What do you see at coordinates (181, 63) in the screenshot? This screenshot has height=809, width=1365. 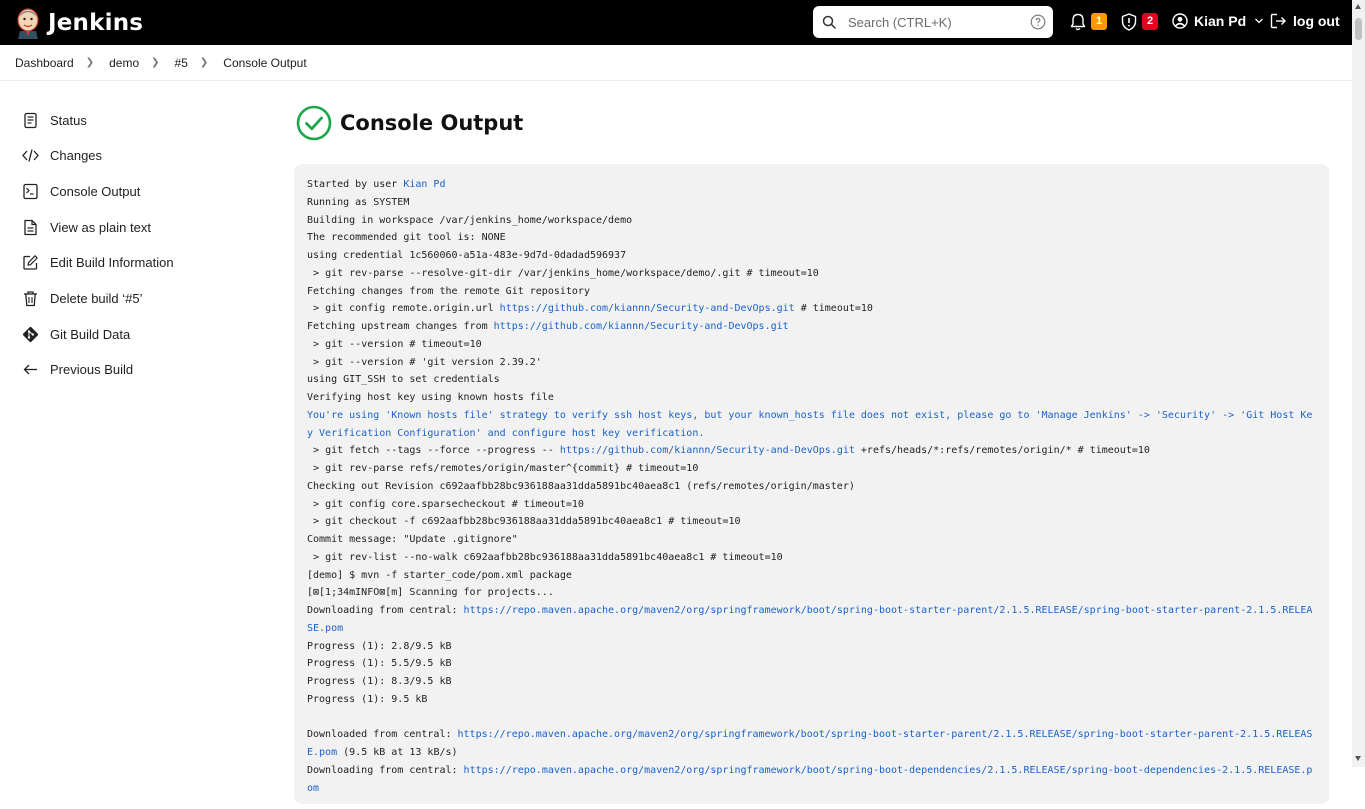 I see `breadcrumb-build: #5` at bounding box center [181, 63].